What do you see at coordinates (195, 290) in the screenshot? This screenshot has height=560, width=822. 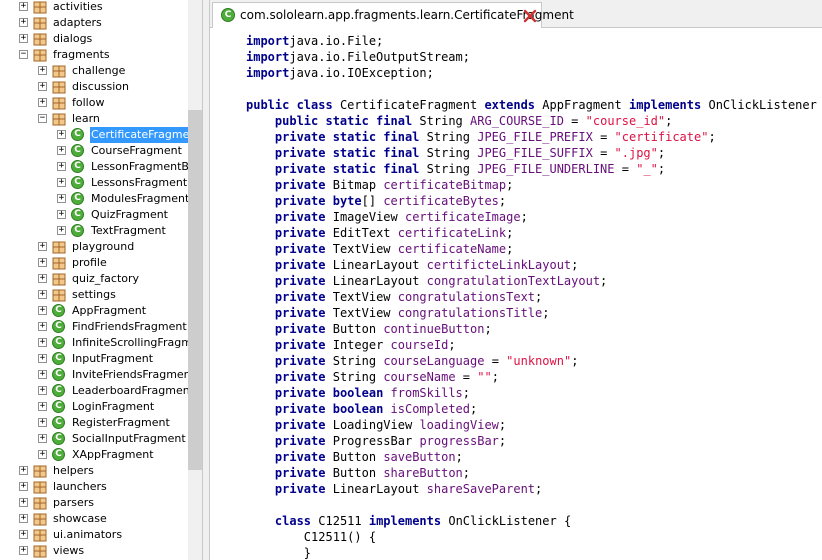 I see `tree-scrollbar-thumb` at bounding box center [195, 290].